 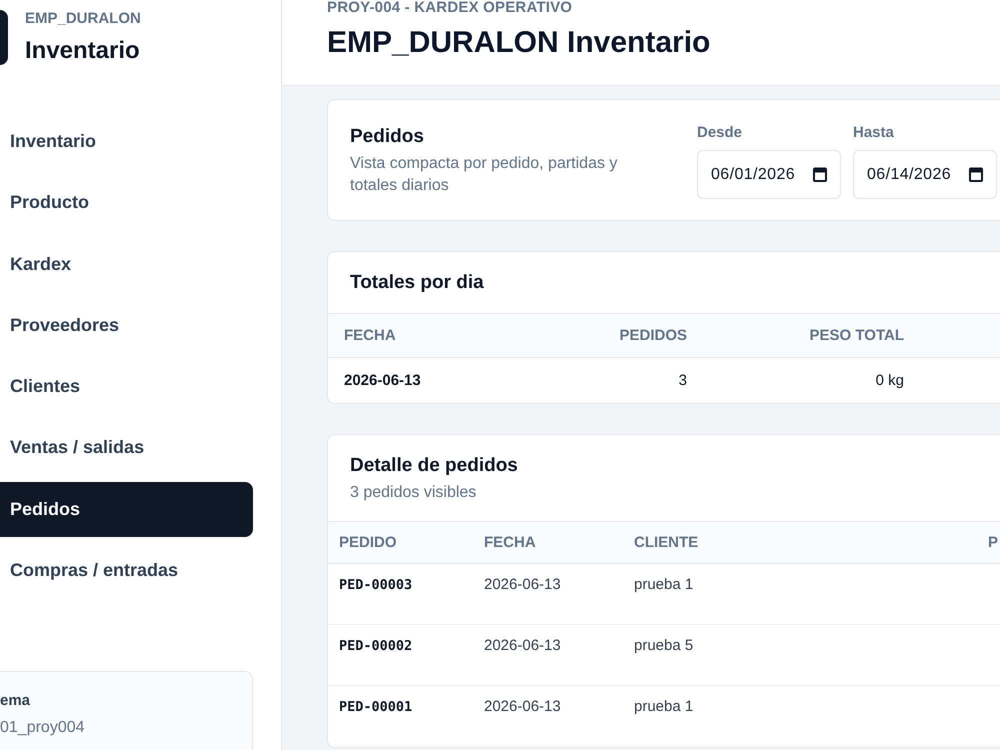 I want to click on page-title: EMP_DURALON Inventario, so click(x=518, y=43).